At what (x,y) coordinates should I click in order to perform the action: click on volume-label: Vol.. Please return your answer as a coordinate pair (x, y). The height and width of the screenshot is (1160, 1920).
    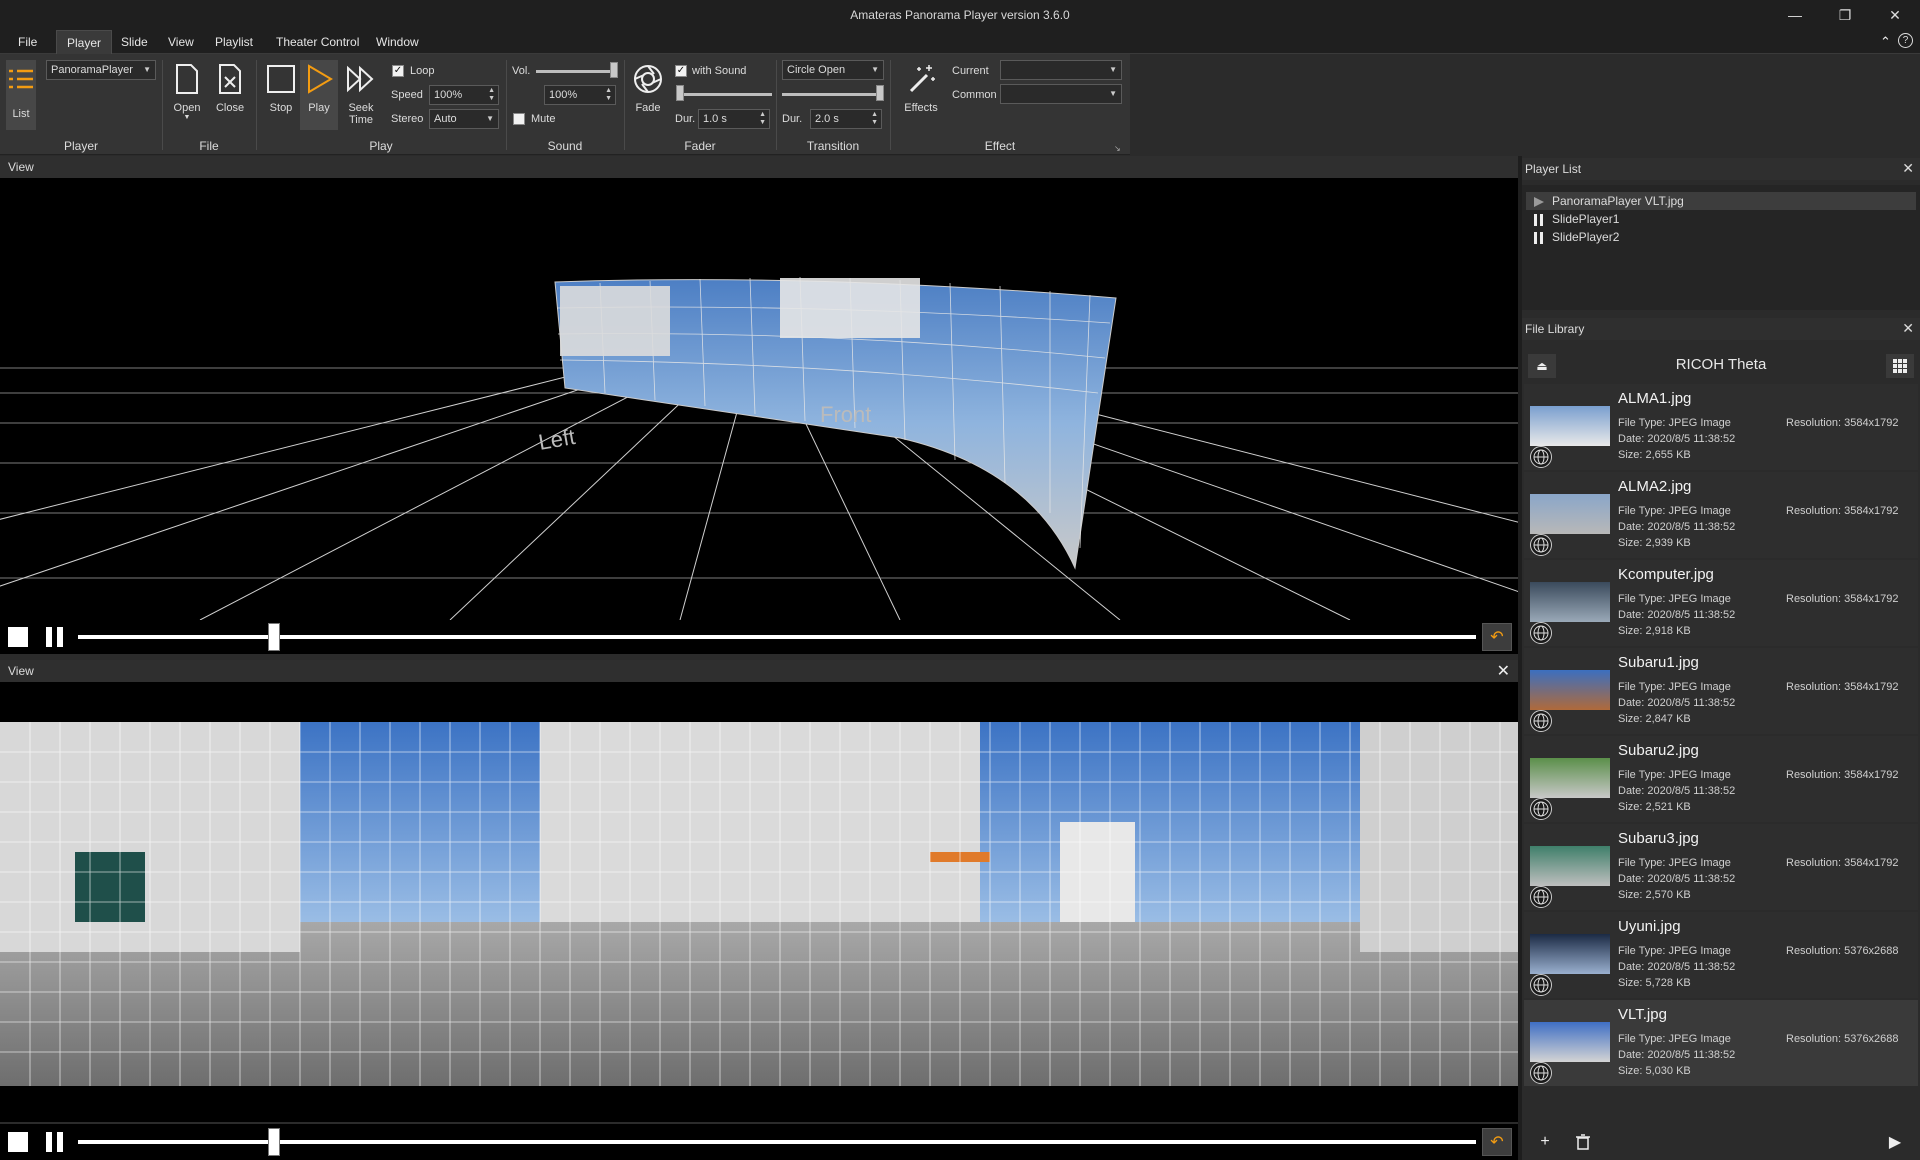
    Looking at the image, I should click on (521, 71).